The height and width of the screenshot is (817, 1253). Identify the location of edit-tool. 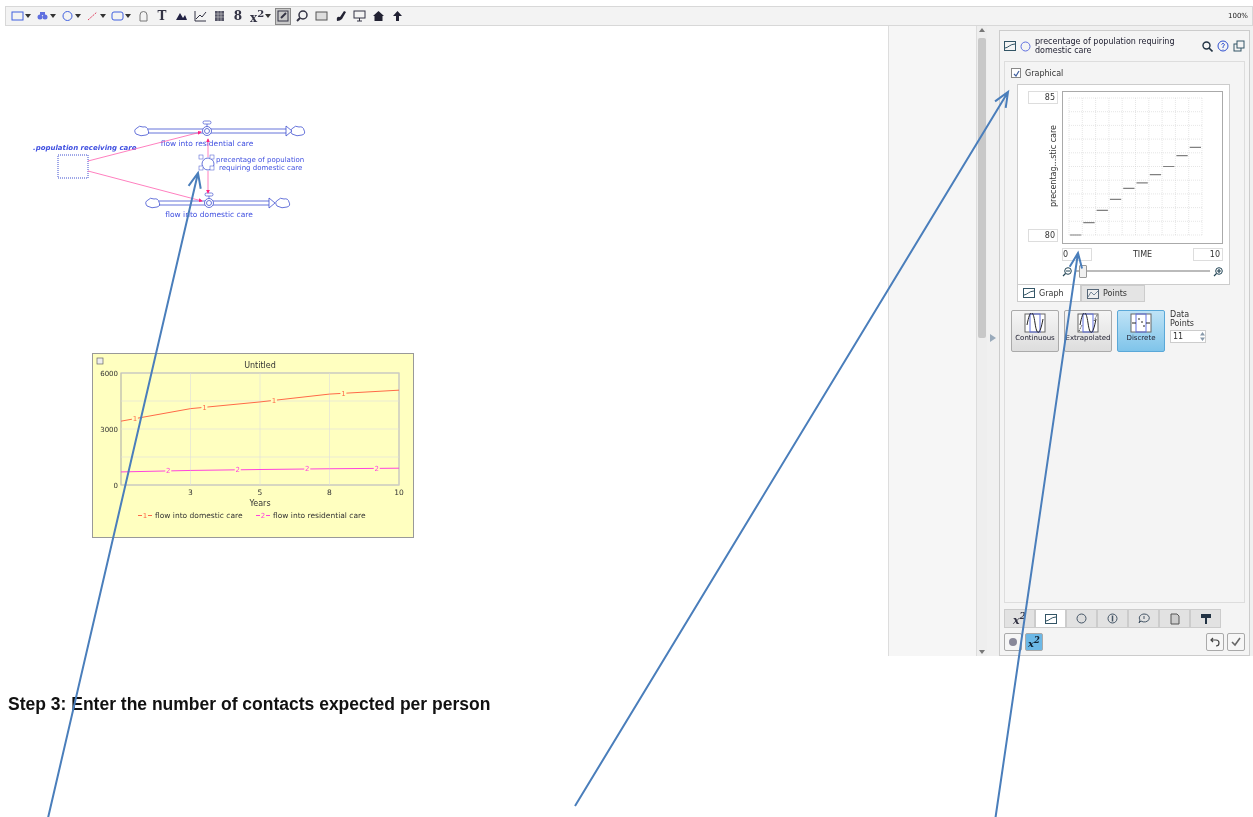
(283, 16).